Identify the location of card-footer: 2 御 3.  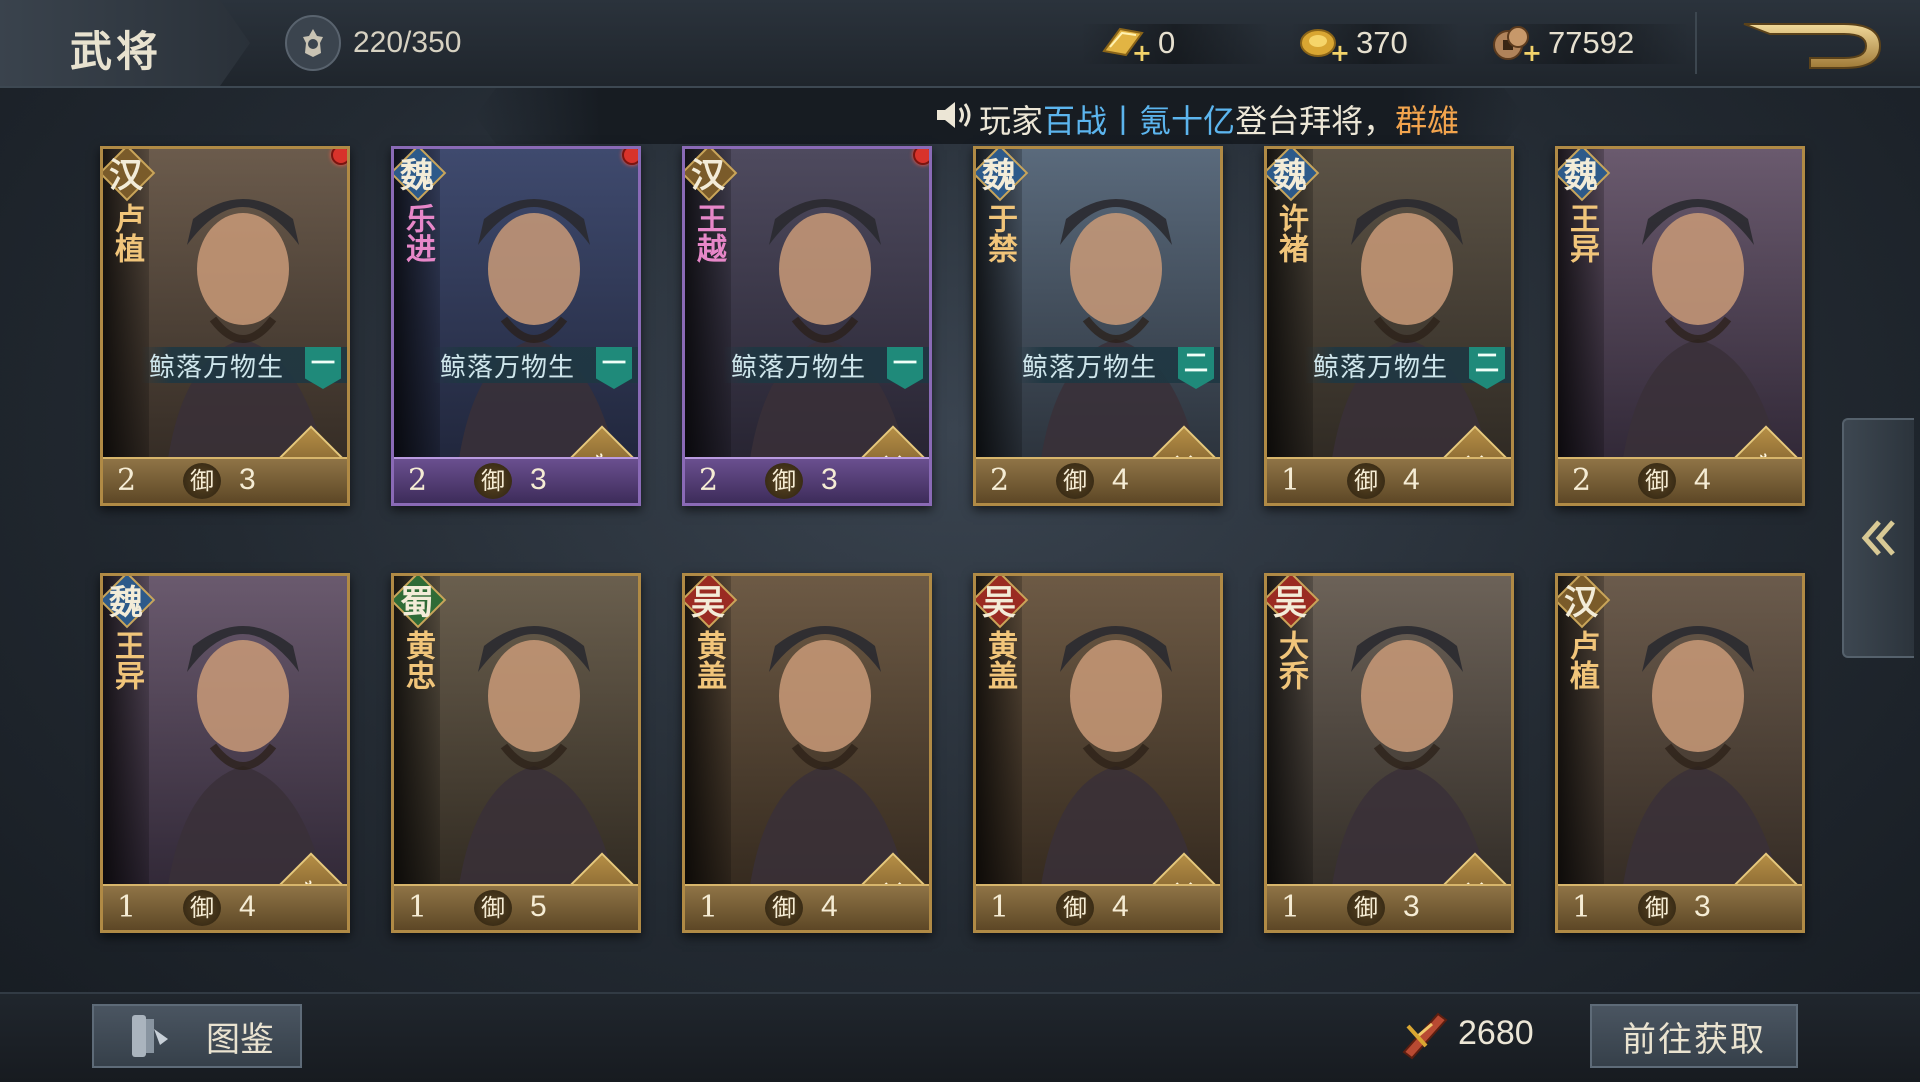
(516, 480).